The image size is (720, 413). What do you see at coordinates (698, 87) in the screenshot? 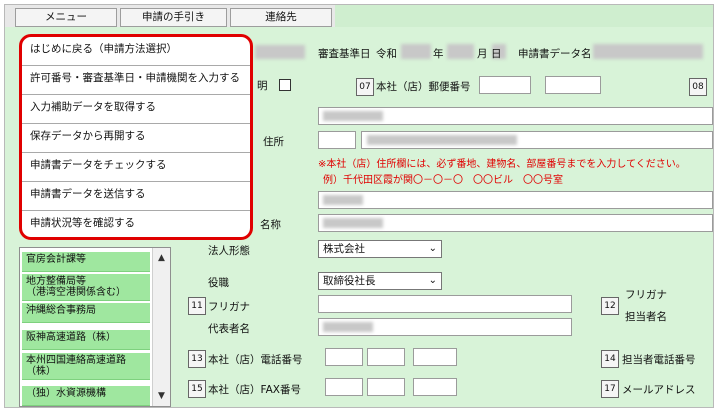
I see `num-08: 08` at bounding box center [698, 87].